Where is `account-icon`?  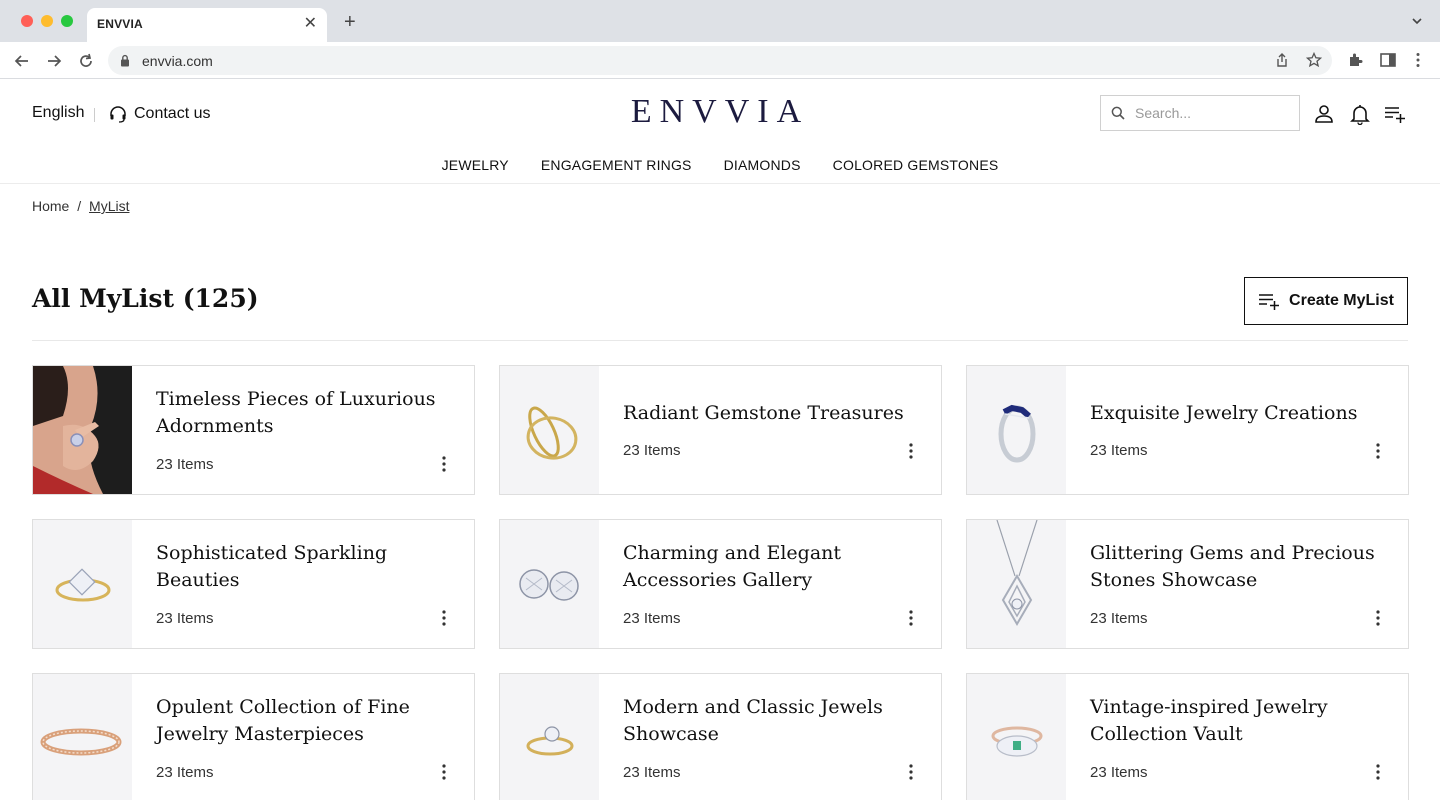
account-icon is located at coordinates (1324, 114).